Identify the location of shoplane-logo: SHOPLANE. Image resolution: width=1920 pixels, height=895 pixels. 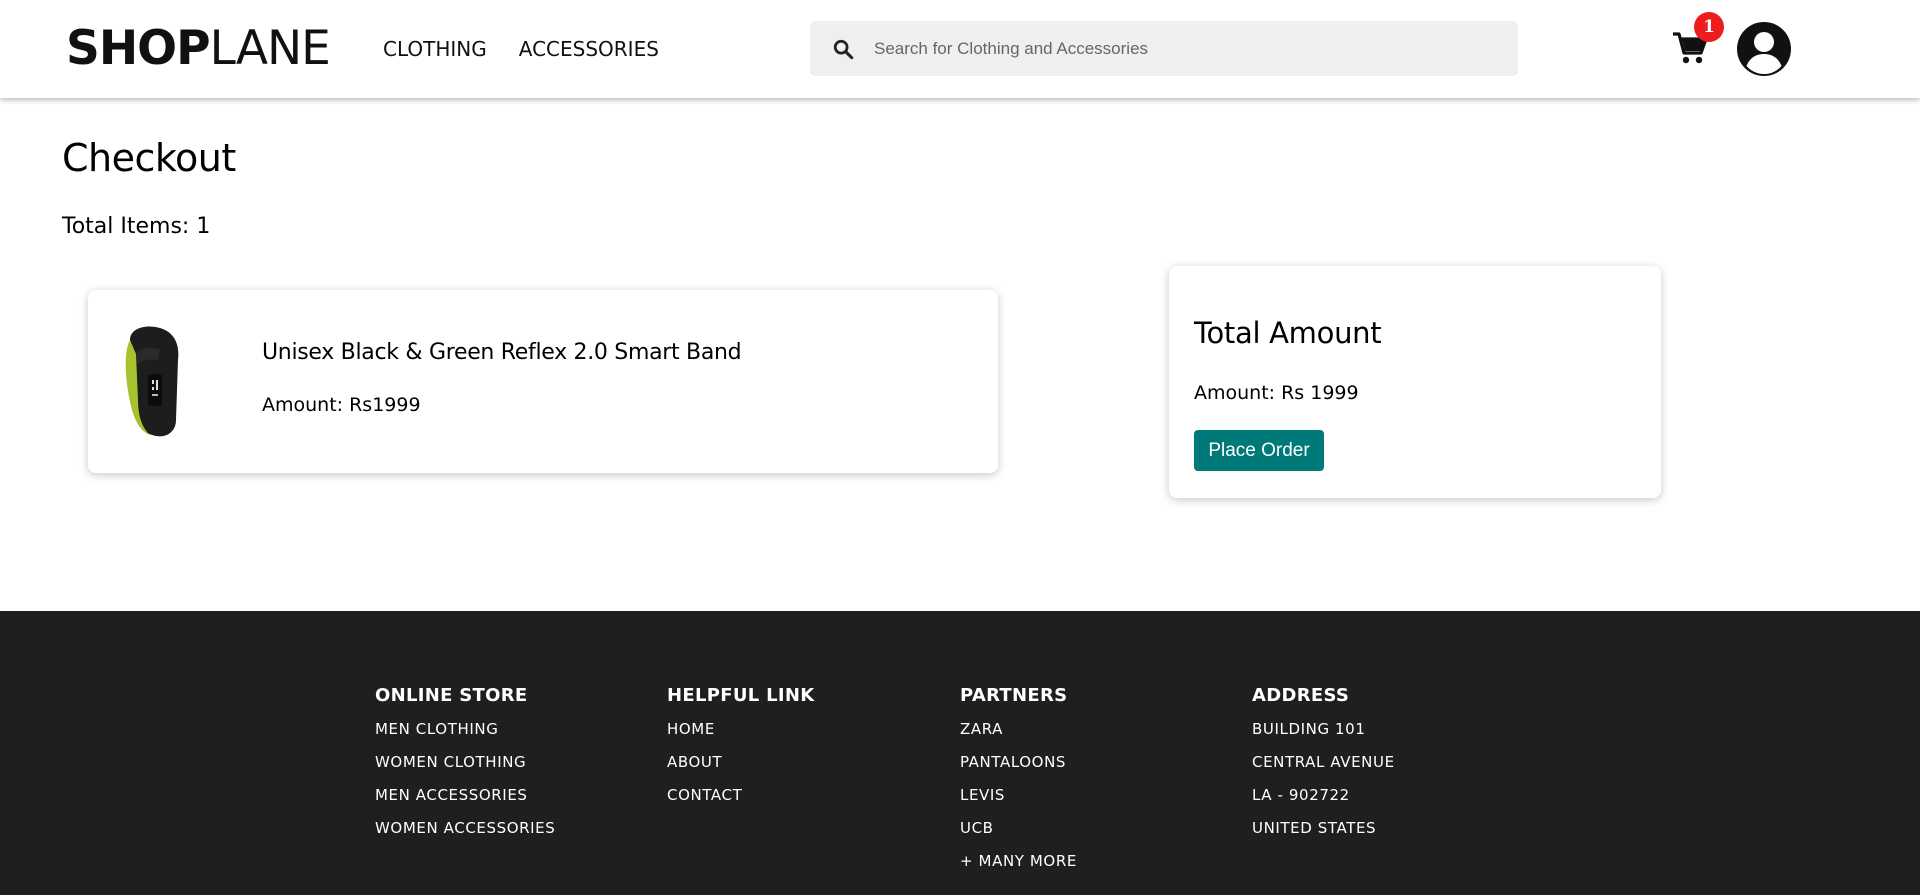
(198, 49).